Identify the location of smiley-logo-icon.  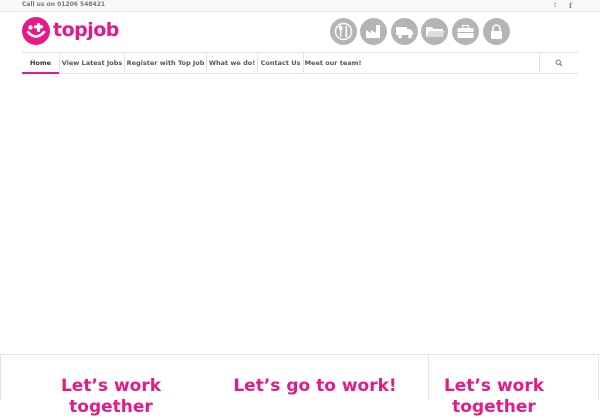
(36, 31).